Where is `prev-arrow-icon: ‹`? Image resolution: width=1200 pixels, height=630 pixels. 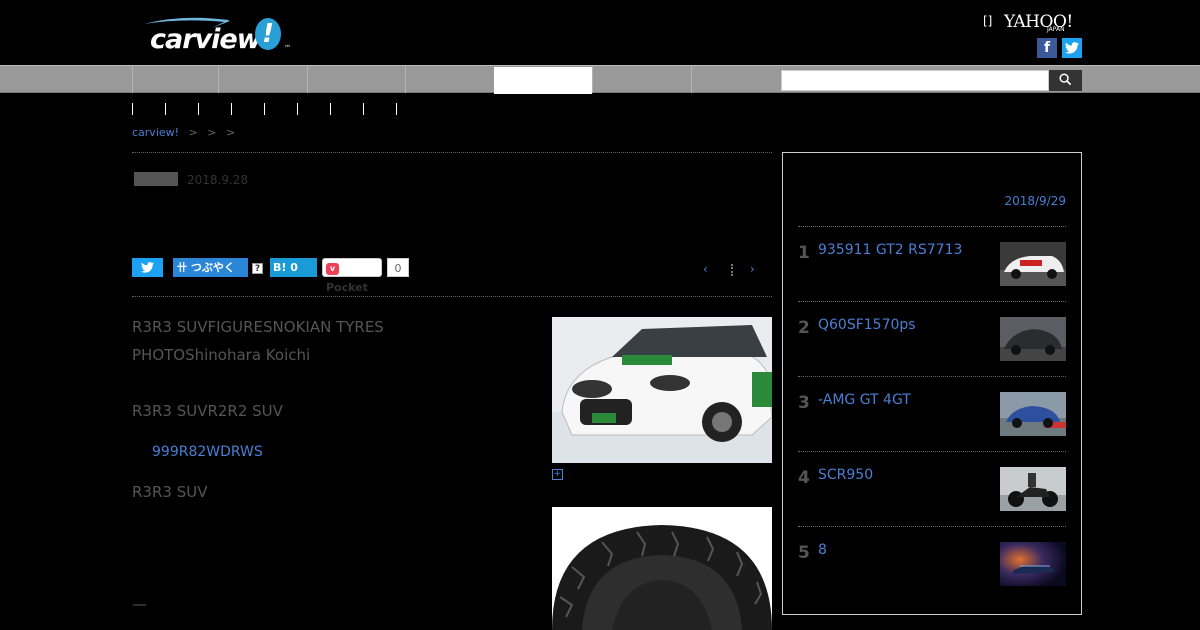 prev-arrow-icon: ‹ is located at coordinates (705, 269).